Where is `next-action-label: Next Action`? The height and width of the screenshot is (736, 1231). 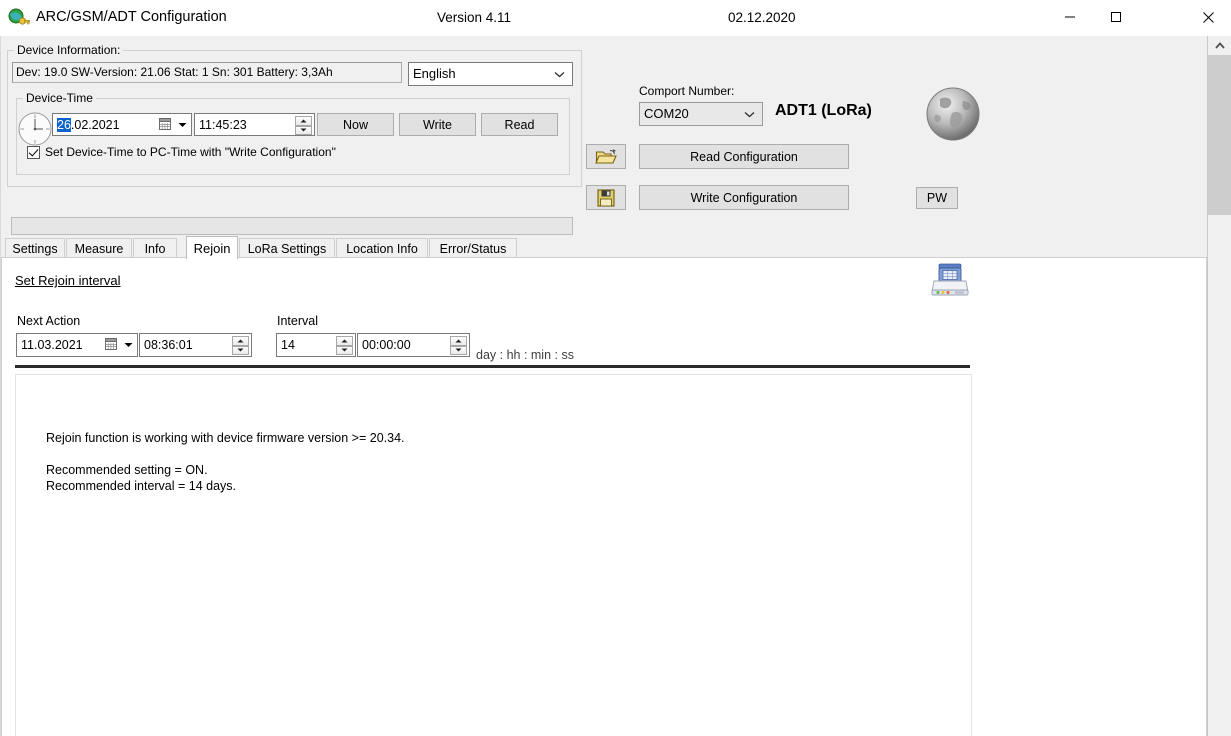 next-action-label: Next Action is located at coordinates (49, 321).